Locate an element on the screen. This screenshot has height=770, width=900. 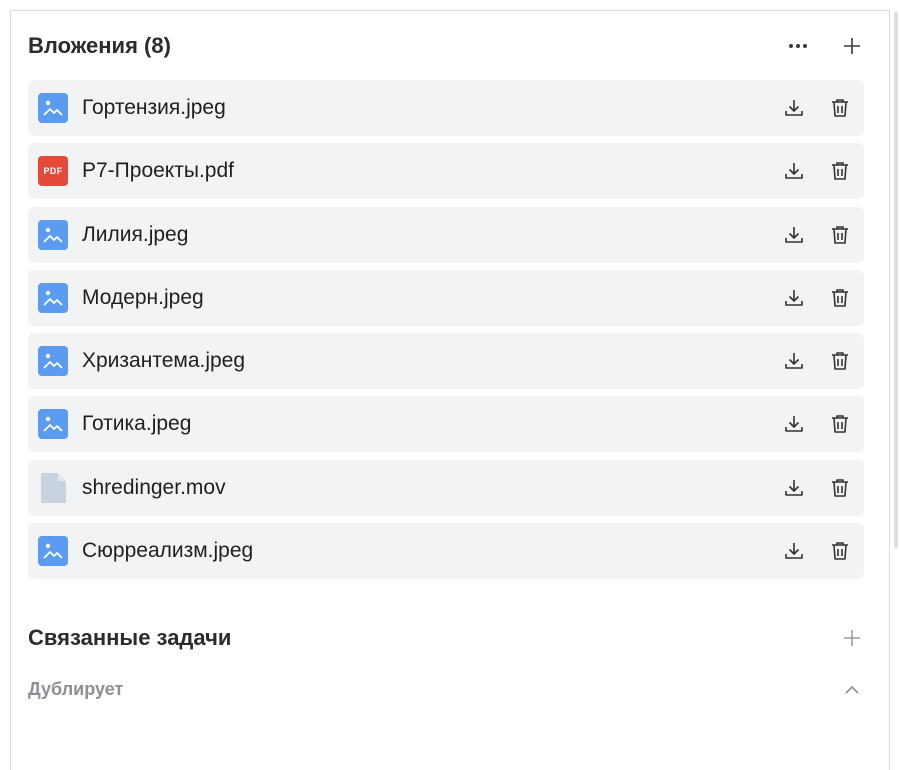
attachment-item: Лилия.jpeg is located at coordinates (446, 234).